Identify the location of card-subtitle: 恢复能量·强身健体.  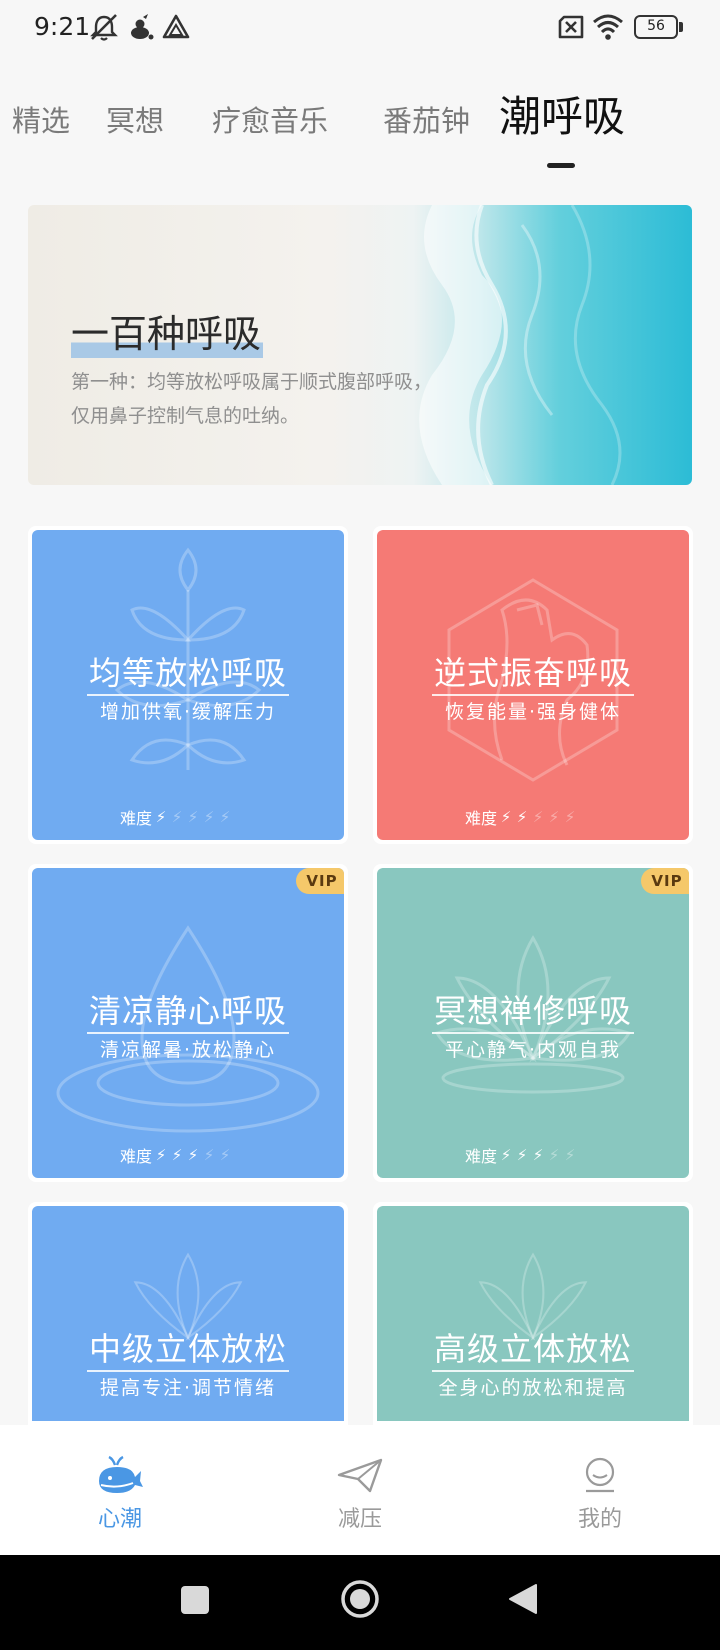
(533, 712).